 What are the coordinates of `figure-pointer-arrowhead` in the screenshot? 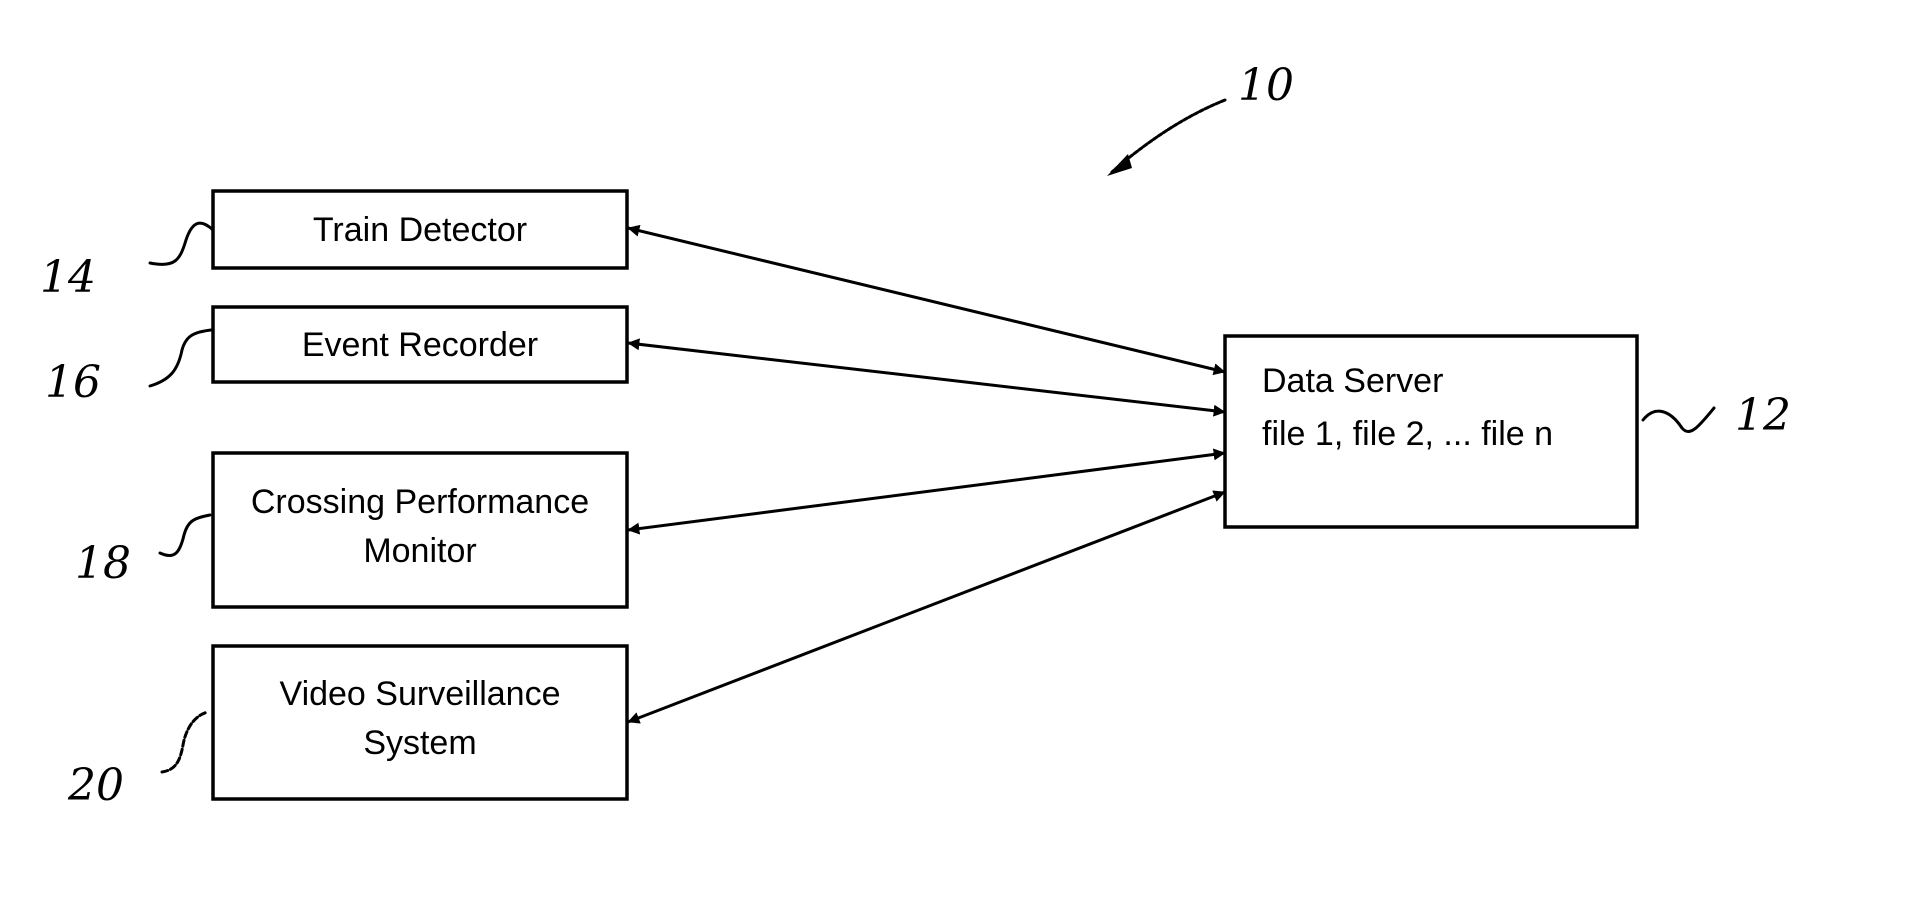 It's located at (1119, 165).